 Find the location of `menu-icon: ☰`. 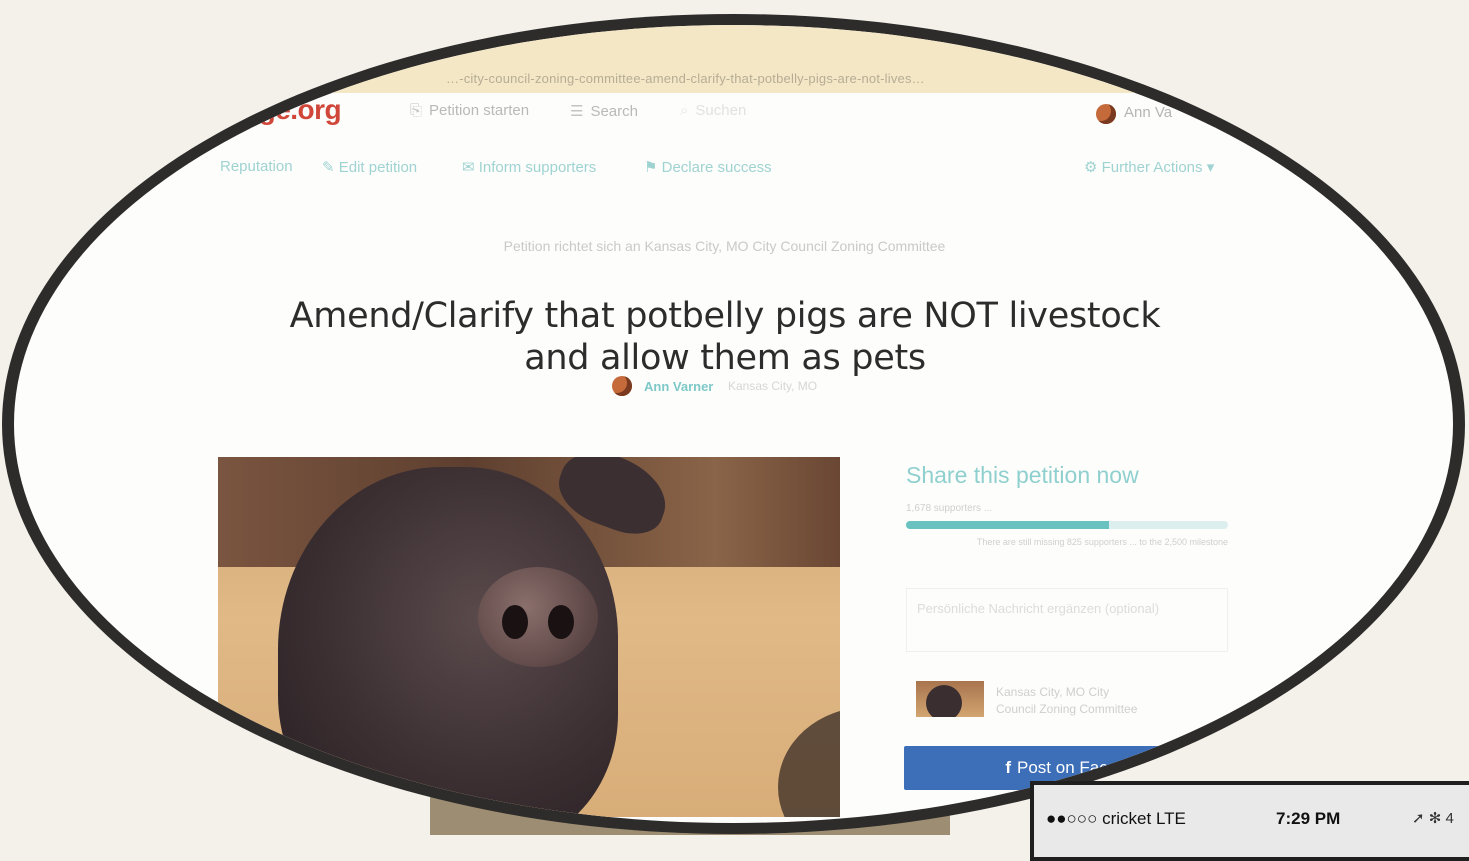

menu-icon: ☰ is located at coordinates (577, 111).